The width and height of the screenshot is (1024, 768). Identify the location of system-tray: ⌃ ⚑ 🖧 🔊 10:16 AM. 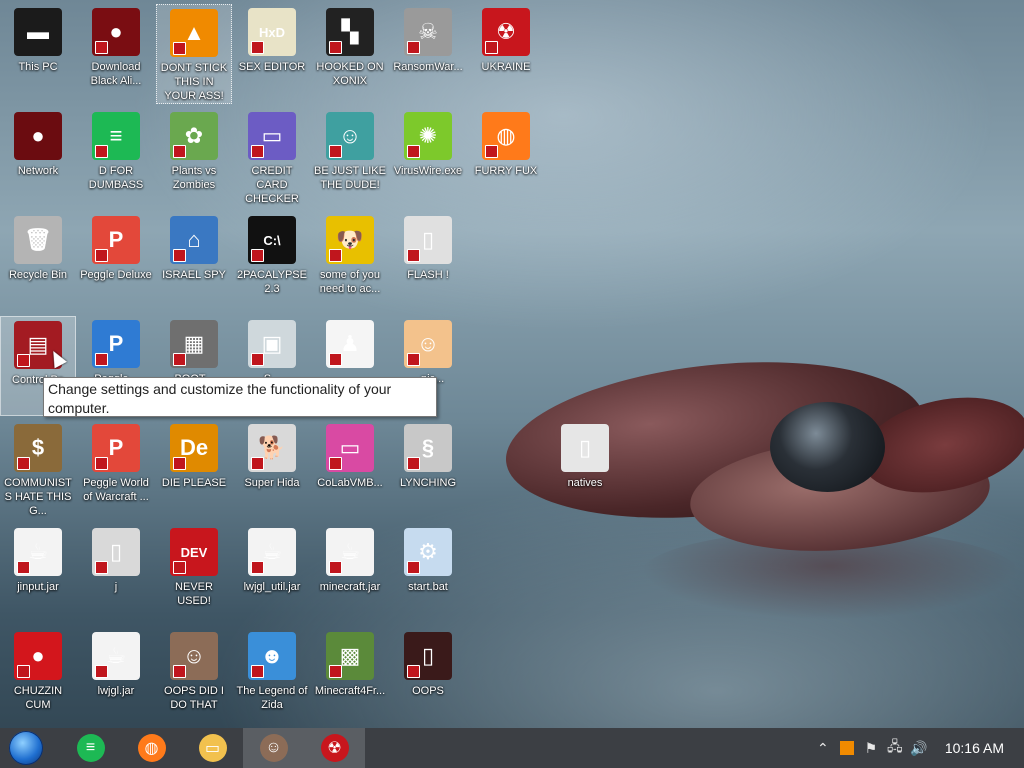
(917, 748).